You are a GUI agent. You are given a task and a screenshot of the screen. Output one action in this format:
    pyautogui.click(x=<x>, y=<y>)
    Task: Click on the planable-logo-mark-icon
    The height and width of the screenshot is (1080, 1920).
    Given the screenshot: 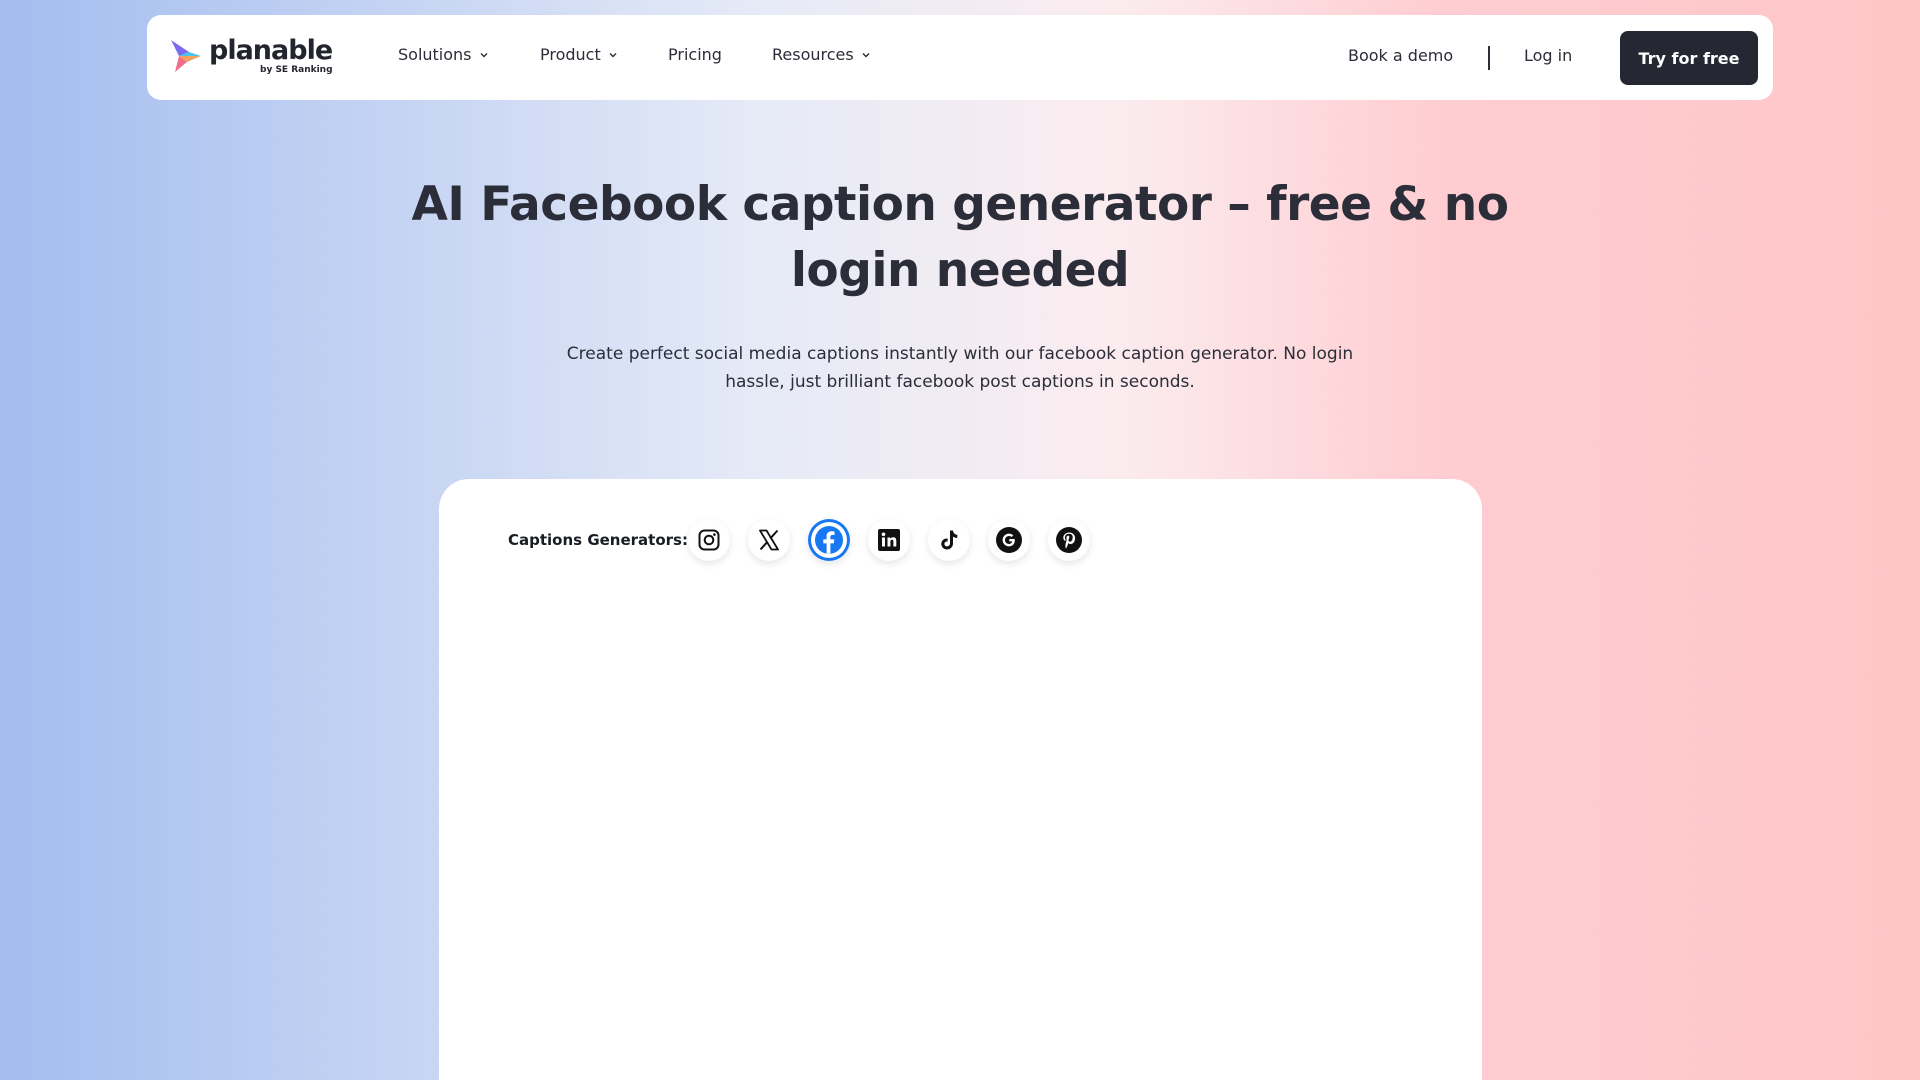 What is the action you would take?
    pyautogui.click(x=186, y=56)
    